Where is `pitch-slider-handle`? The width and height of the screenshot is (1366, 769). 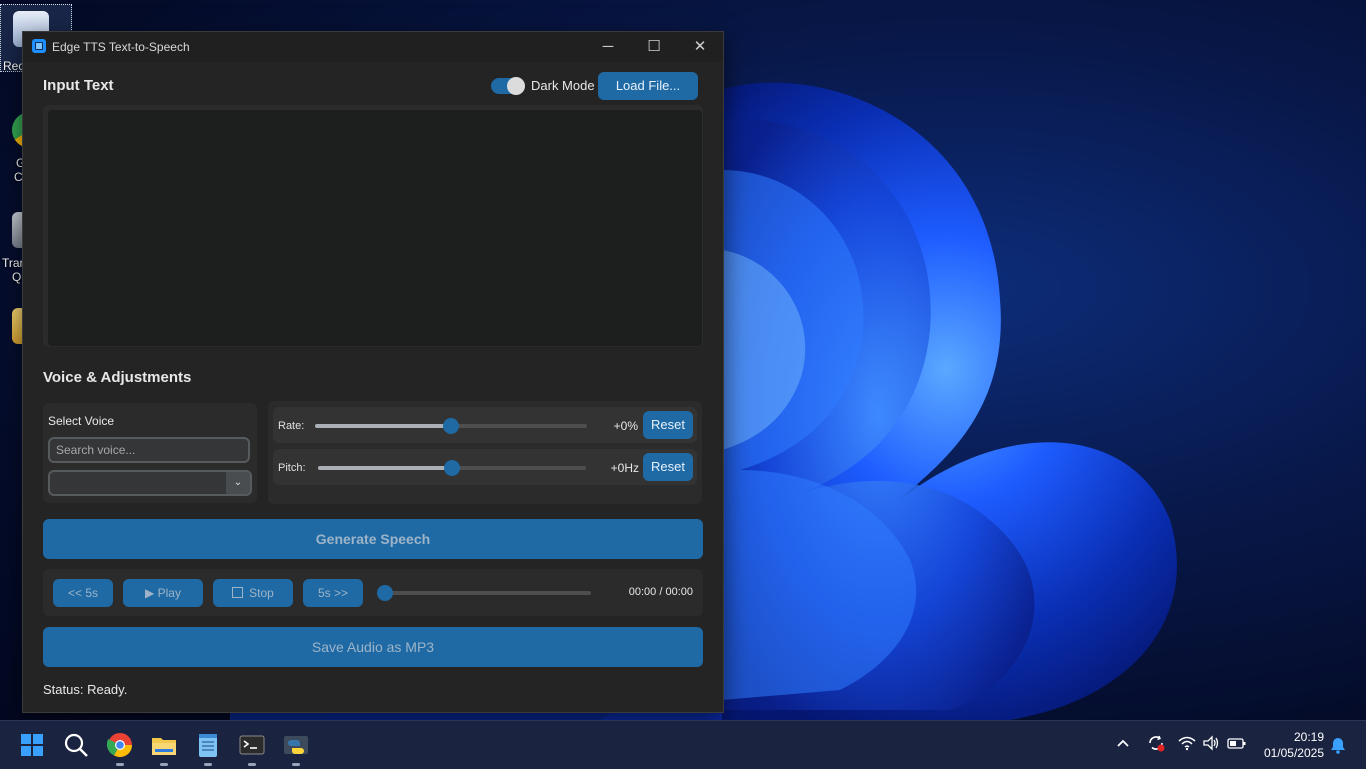 pitch-slider-handle is located at coordinates (452, 468).